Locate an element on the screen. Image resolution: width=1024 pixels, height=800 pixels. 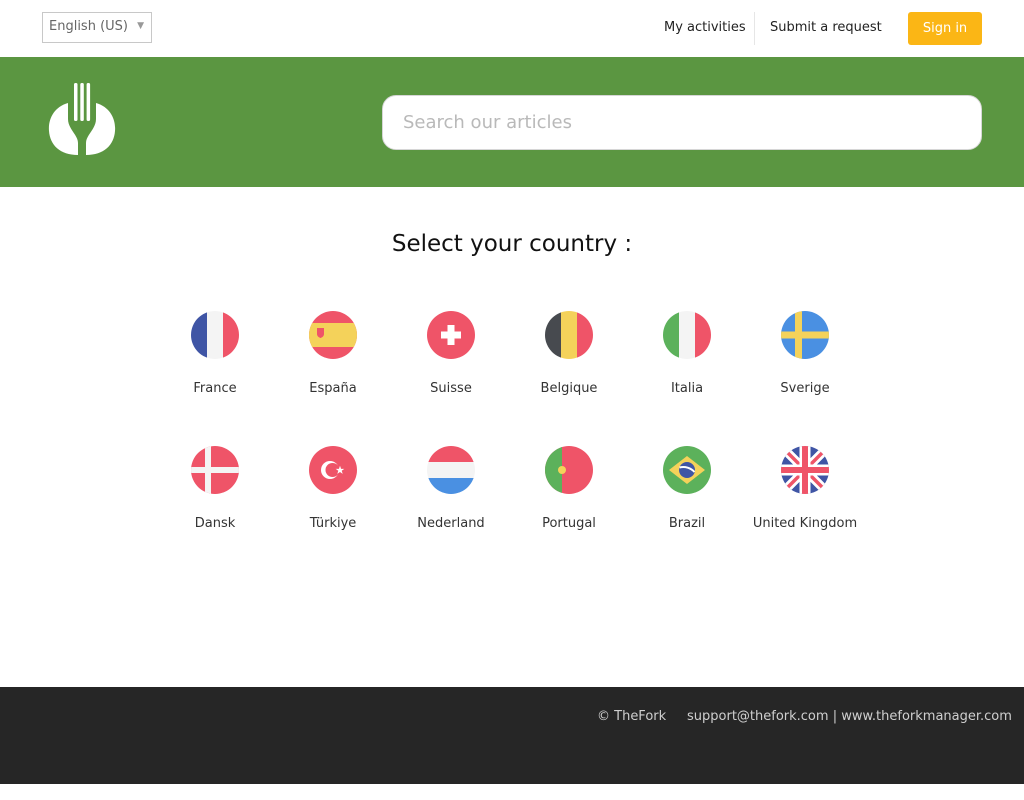
country-name: Suisse is located at coordinates (451, 388).